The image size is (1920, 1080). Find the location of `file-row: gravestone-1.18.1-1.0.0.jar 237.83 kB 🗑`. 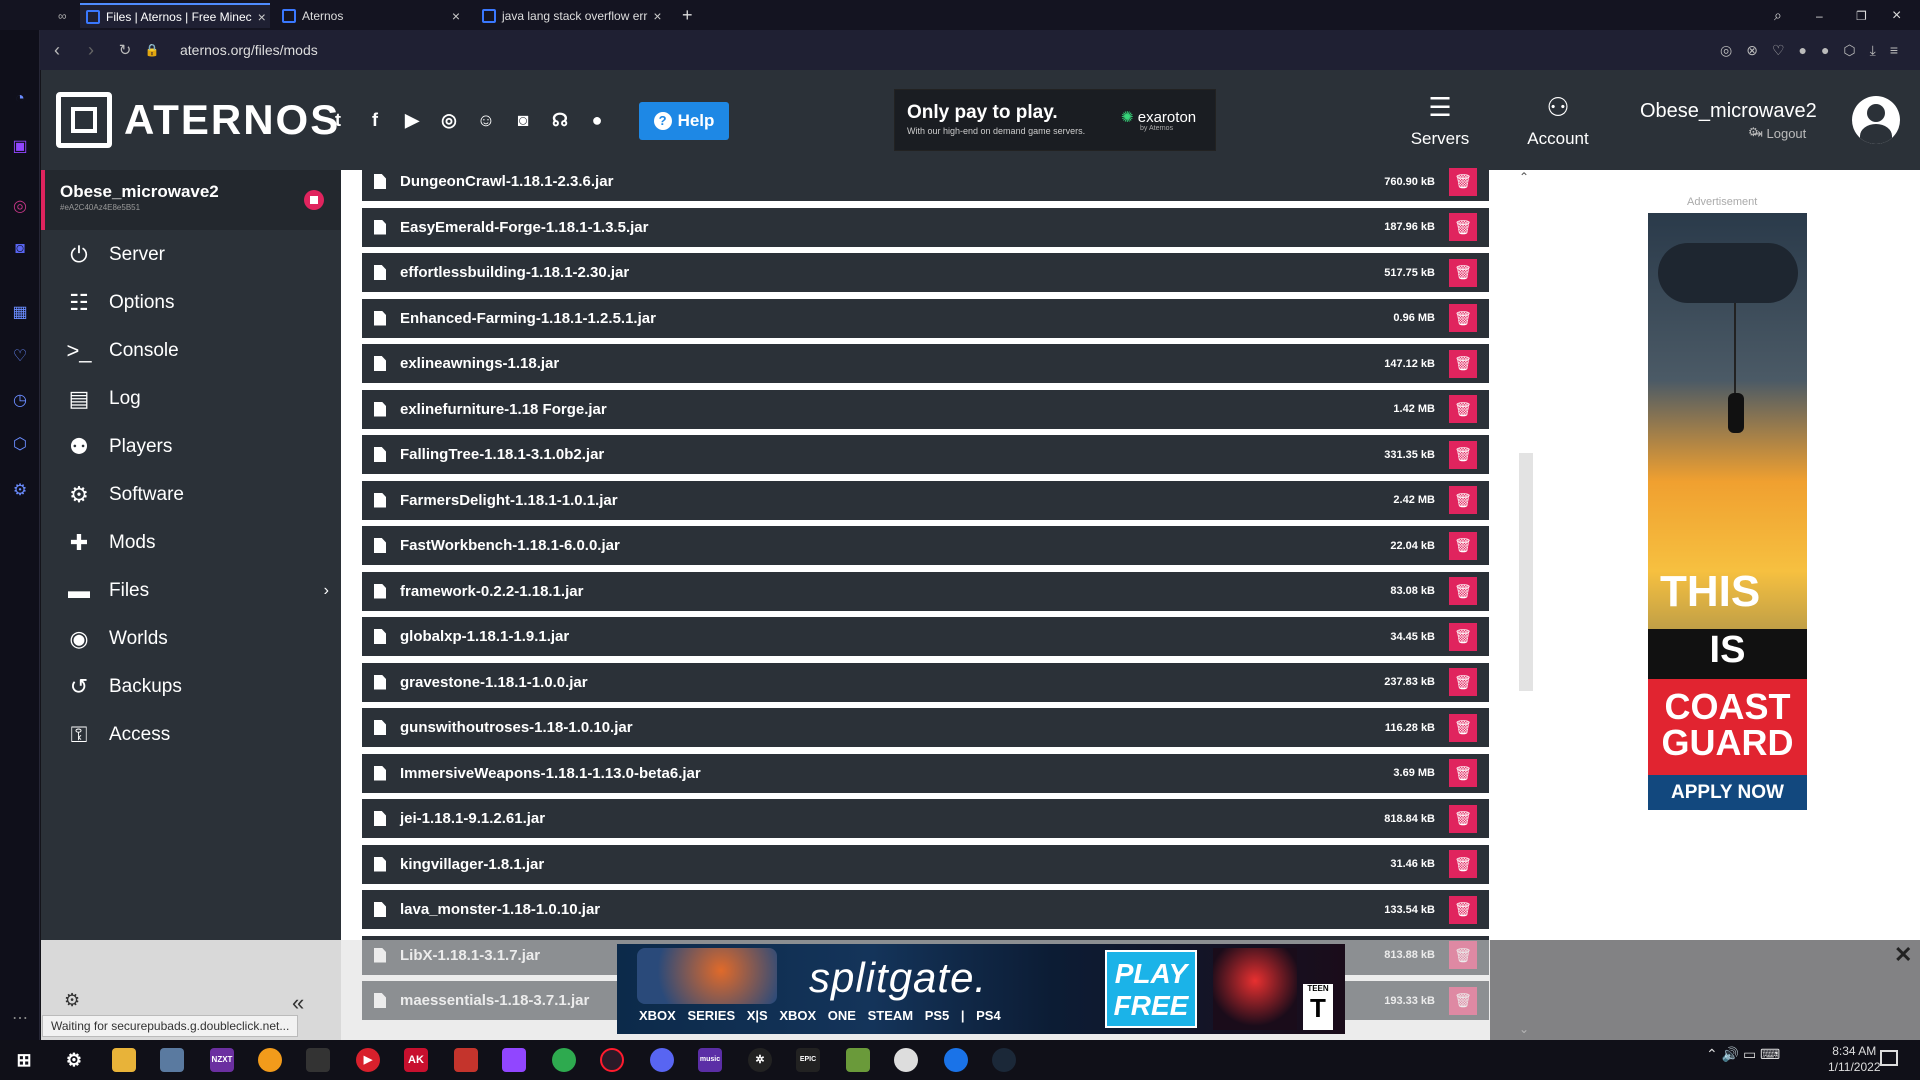

file-row: gravestone-1.18.1-1.0.0.jar 237.83 kB 🗑 is located at coordinates (925, 682).